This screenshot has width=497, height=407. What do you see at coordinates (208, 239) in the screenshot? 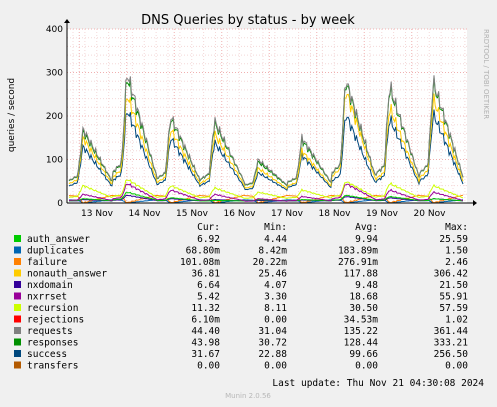
I see `legend-cur-auth_answer: 6.92` at bounding box center [208, 239].